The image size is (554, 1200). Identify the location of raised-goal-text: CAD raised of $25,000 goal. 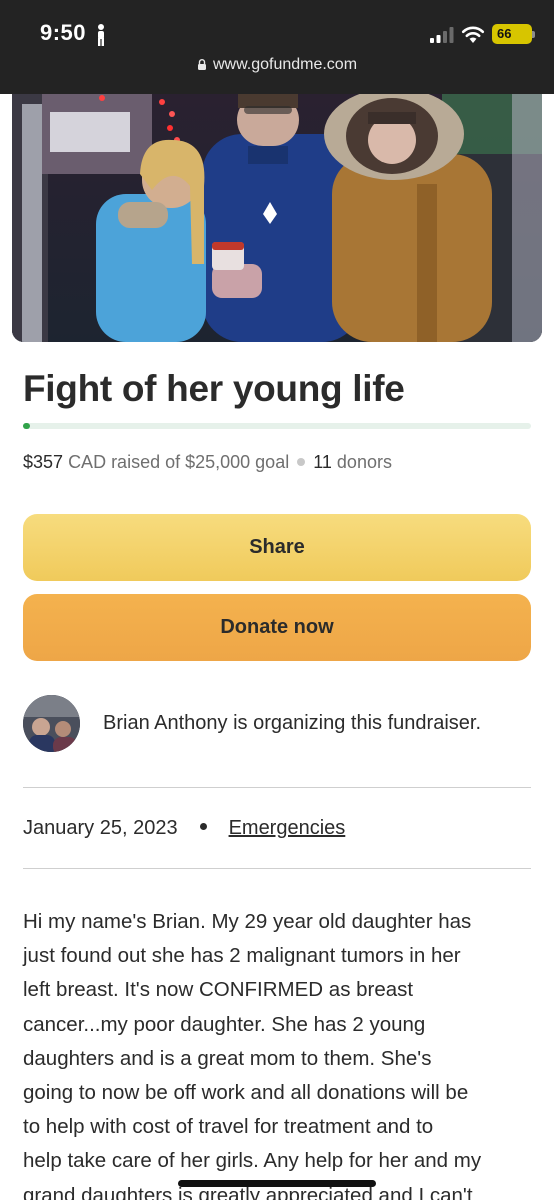
(179, 462).